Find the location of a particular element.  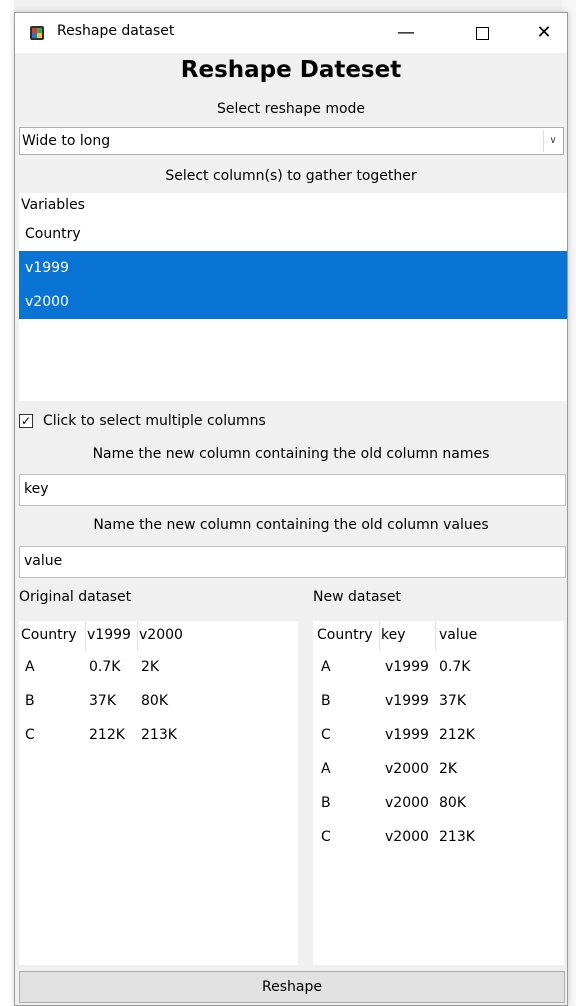

key-column-value: key is located at coordinates (36, 489).